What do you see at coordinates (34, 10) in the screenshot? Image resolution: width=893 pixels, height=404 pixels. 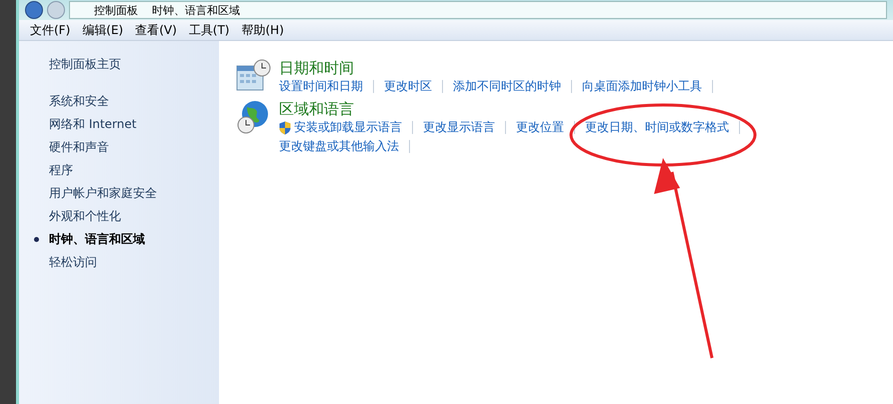 I see `back-button` at bounding box center [34, 10].